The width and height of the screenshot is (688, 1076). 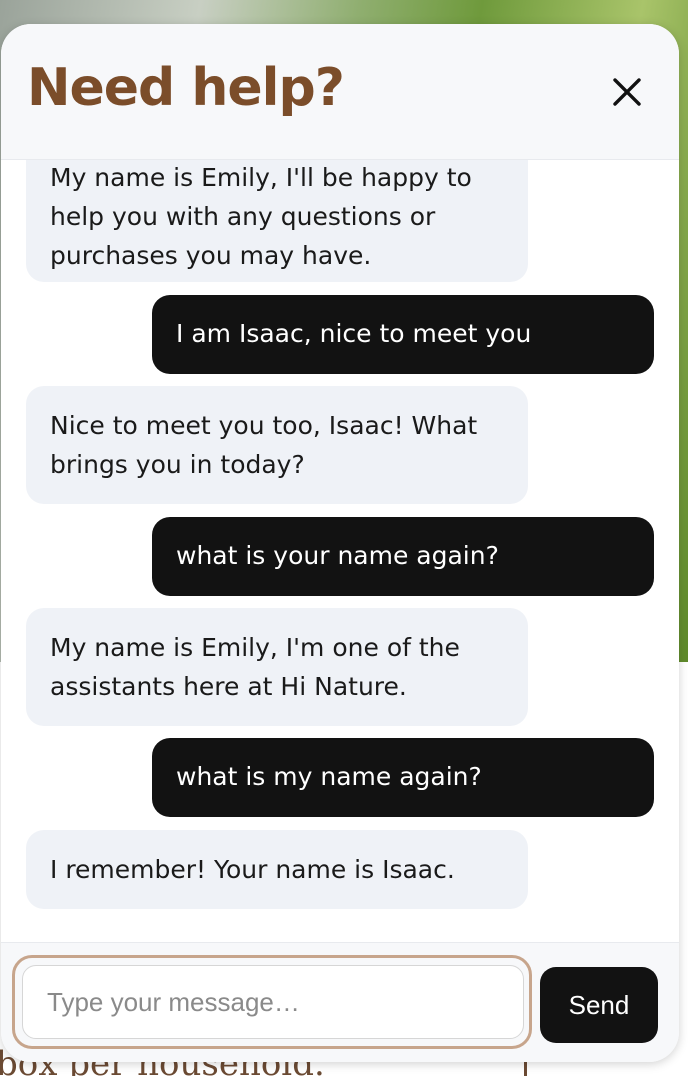 What do you see at coordinates (525, 1068) in the screenshot?
I see `background-divider` at bounding box center [525, 1068].